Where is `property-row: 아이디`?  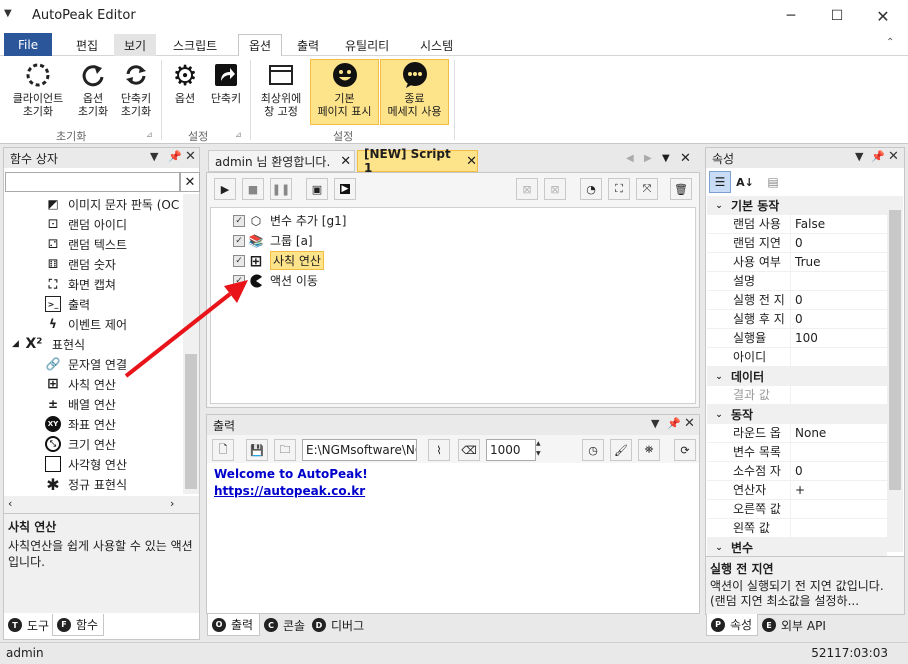
property-row: 아이디 is located at coordinates (797, 357).